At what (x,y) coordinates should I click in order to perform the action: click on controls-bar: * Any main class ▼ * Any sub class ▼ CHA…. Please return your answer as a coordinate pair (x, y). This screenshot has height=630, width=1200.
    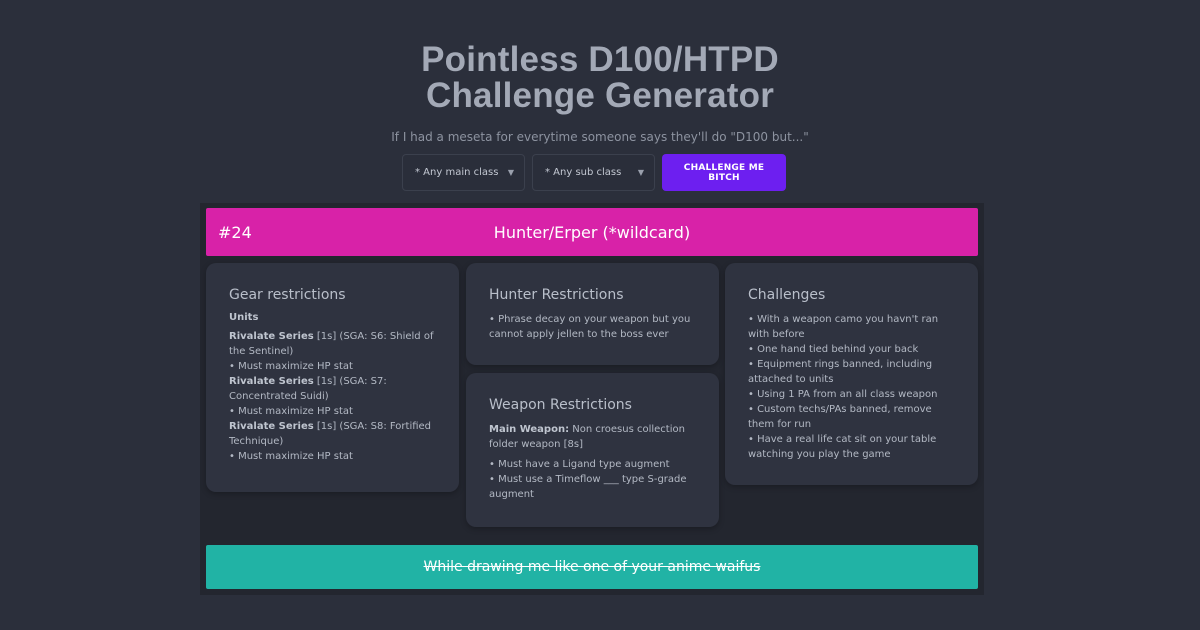
    Looking at the image, I should click on (594, 172).